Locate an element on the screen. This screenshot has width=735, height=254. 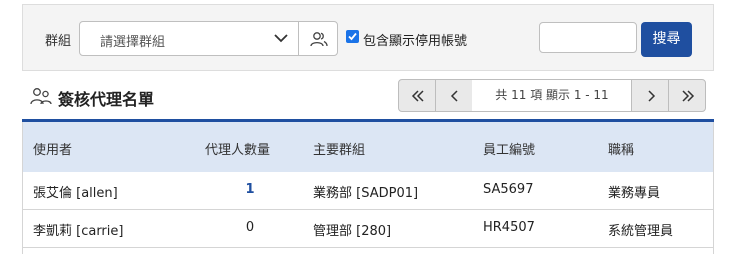
chevron-right-icon is located at coordinates (652, 96).